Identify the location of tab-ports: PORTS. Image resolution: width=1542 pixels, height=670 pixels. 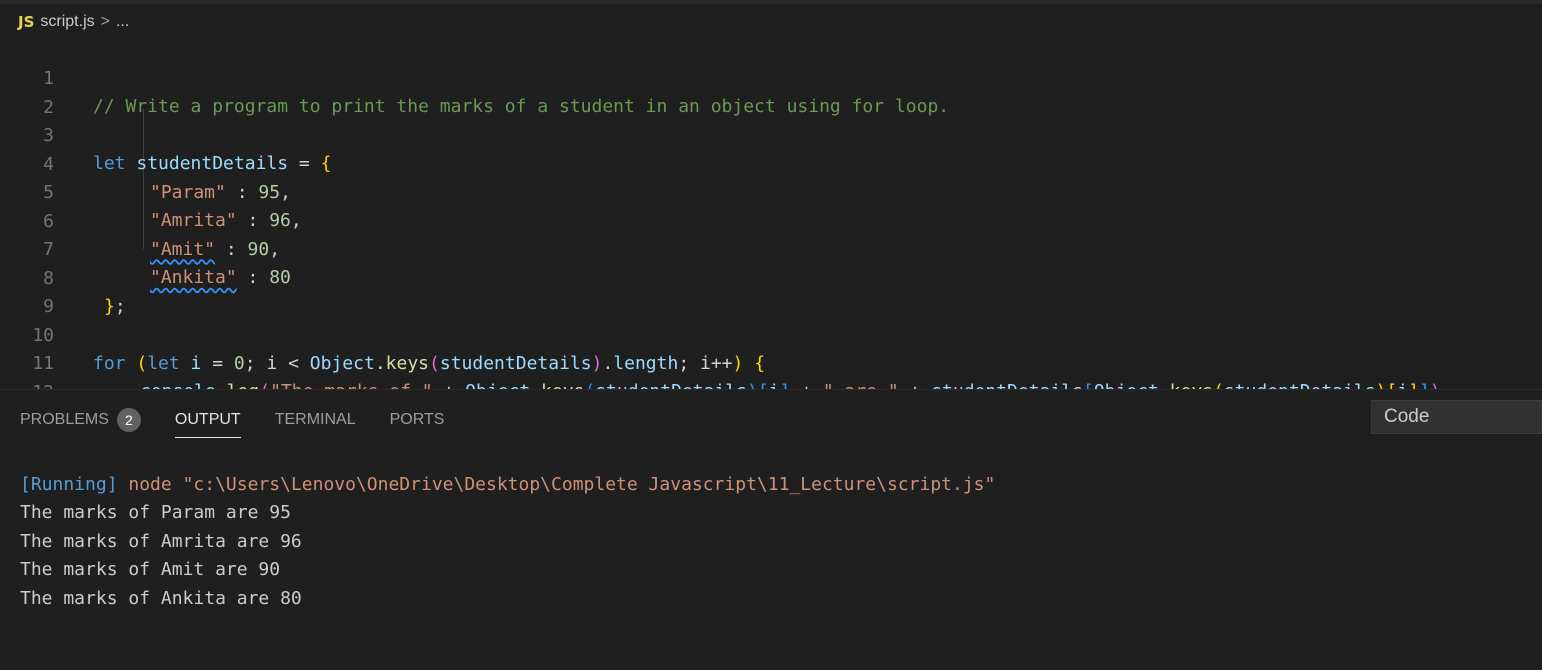
(417, 419).